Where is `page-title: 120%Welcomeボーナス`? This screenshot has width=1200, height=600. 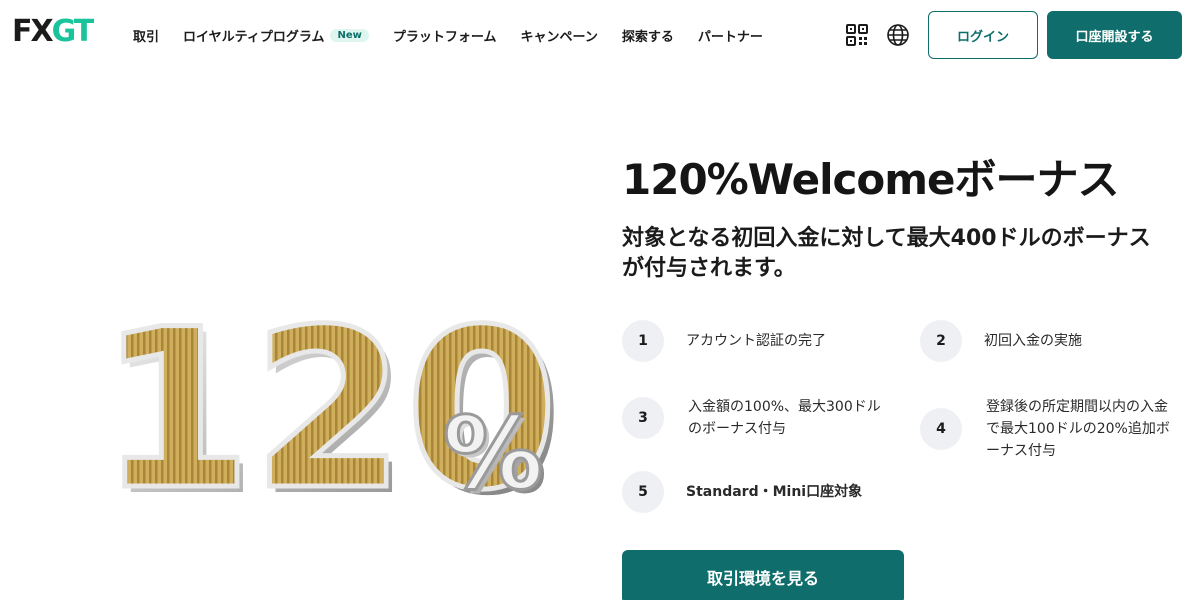
page-title: 120%Welcomeボーナス is located at coordinates (870, 179).